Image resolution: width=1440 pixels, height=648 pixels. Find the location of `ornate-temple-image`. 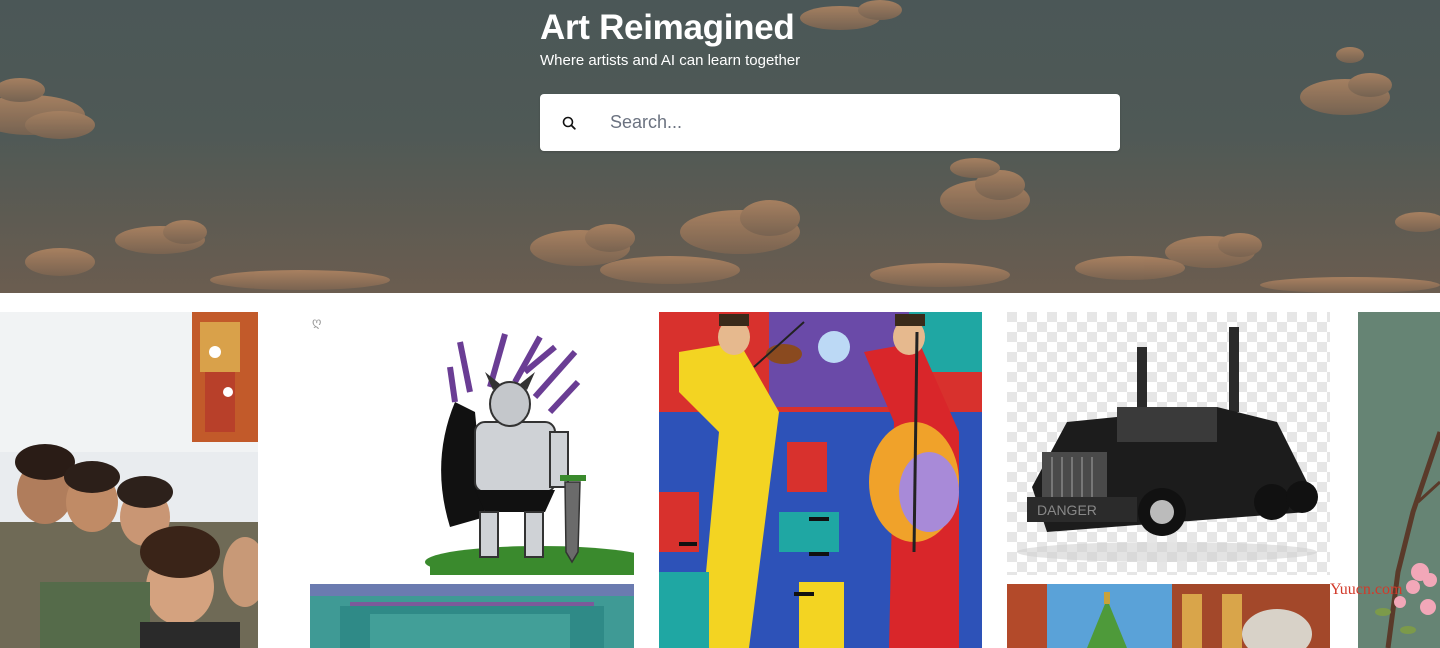

ornate-temple-image is located at coordinates (1168, 616).